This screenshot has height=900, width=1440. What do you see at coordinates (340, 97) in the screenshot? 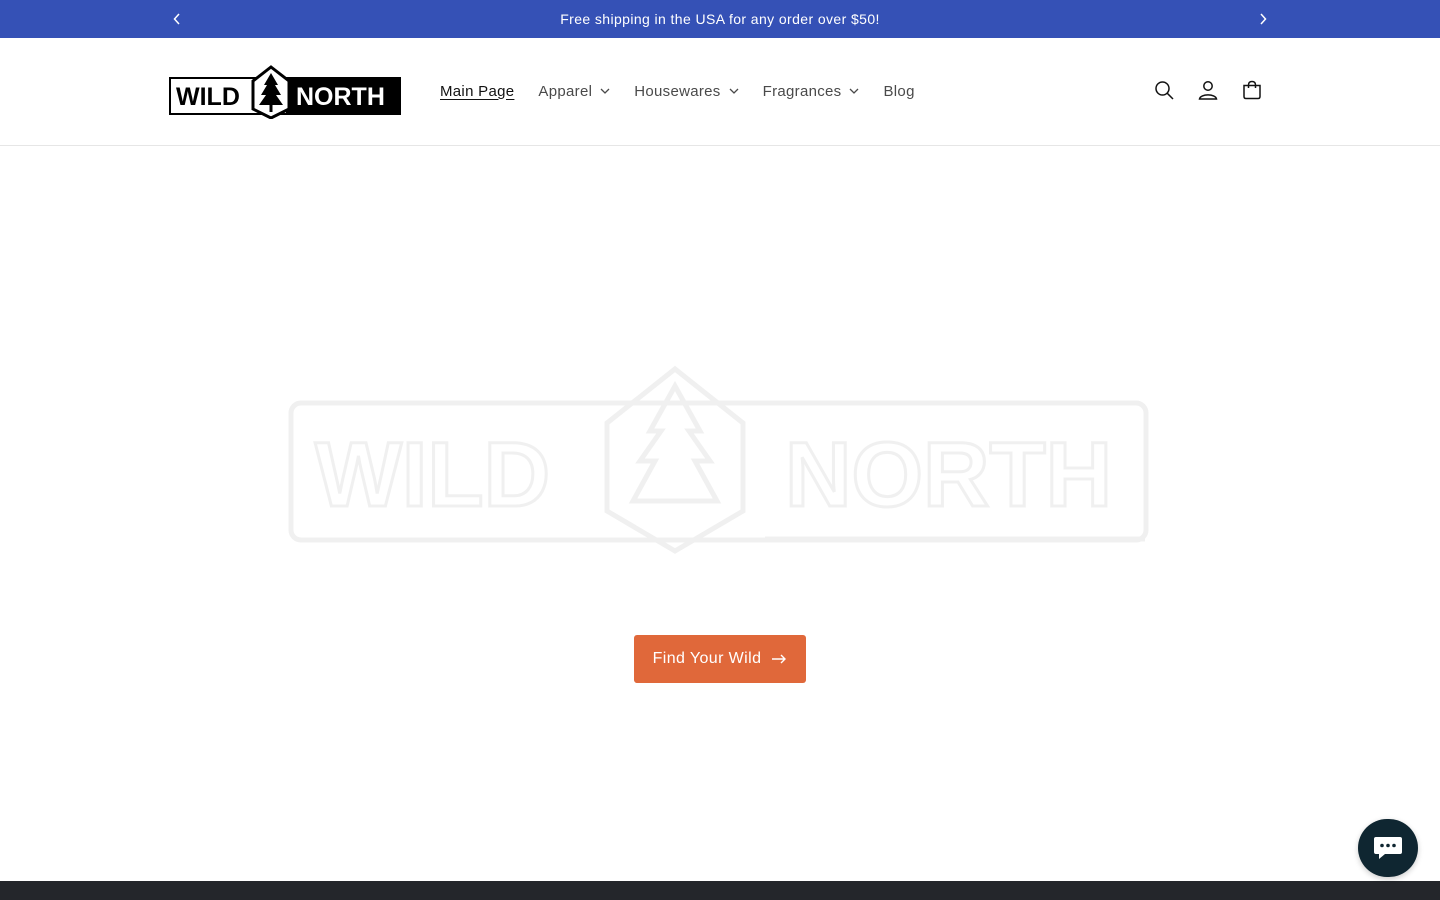
I see `logo-text-right: NORTH` at bounding box center [340, 97].